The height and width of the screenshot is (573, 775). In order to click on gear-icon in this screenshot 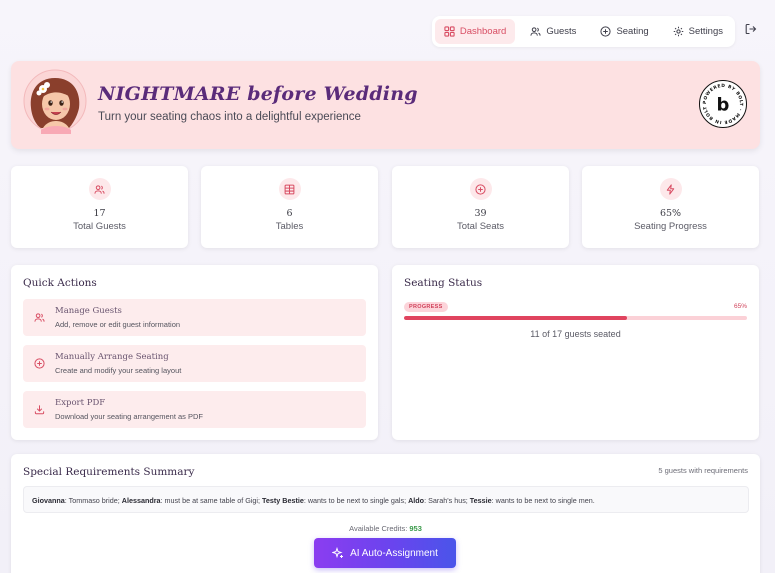, I will do `click(678, 31)`.